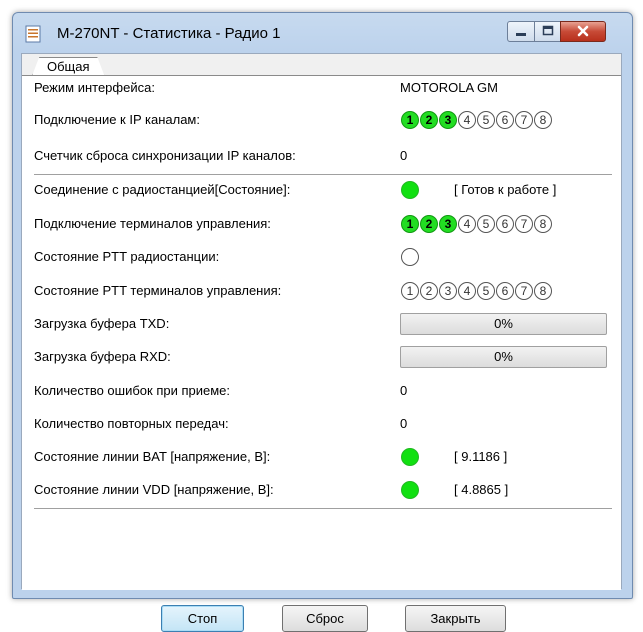 The width and height of the screenshot is (643, 632). Describe the element at coordinates (158, 290) in the screenshot. I see `terminals-ptt-label: Состояние PTT терминалов управления:` at that location.